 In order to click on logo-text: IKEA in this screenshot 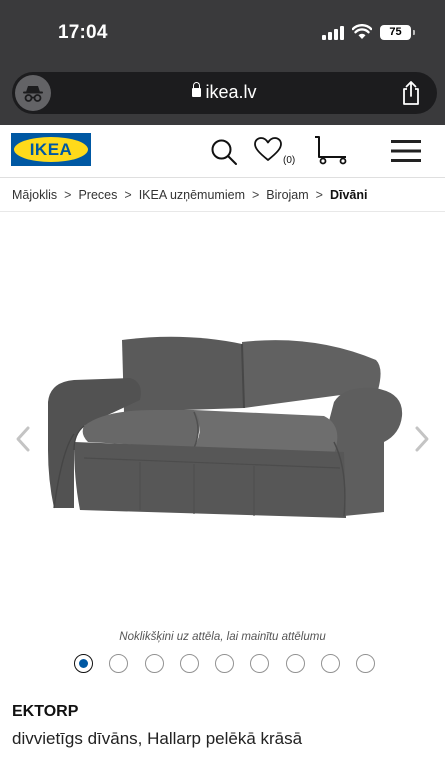, I will do `click(51, 149)`.